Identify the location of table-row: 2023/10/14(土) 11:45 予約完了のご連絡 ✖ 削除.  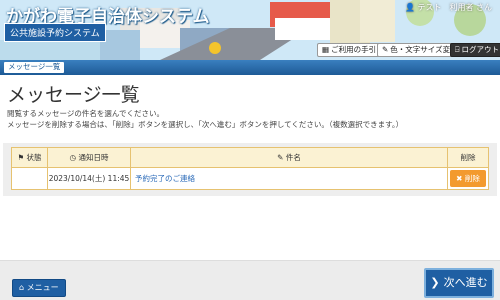
(250, 178).